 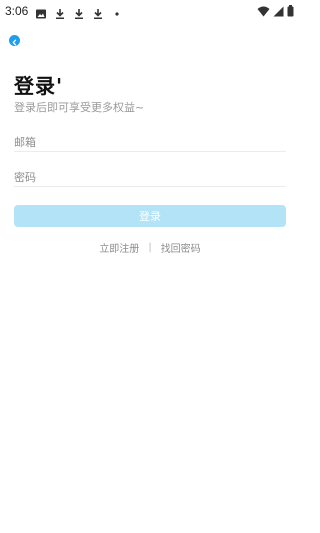 I want to click on register-link: 立即注册, so click(x=119, y=247).